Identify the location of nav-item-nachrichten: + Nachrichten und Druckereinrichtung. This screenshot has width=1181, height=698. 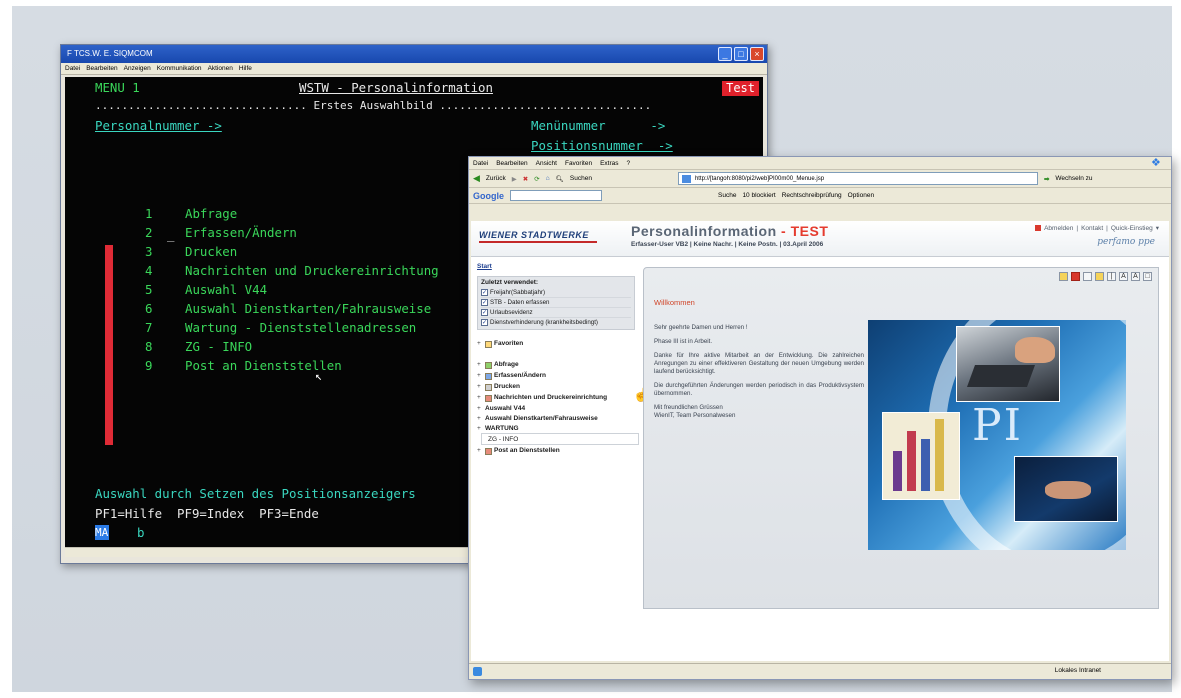
(558, 397).